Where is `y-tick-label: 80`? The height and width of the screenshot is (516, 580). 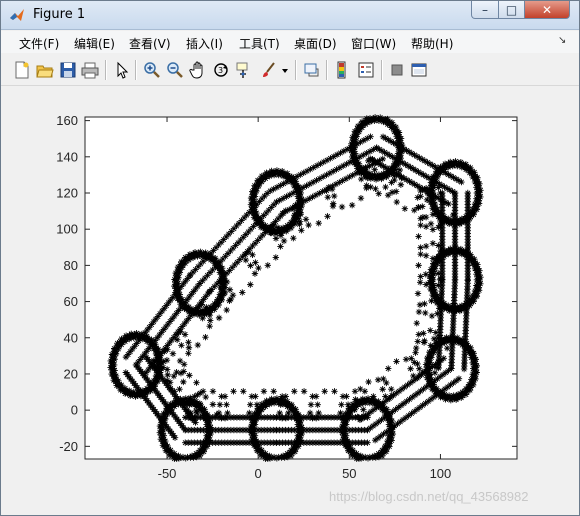 y-tick-label: 80 is located at coordinates (71, 265).